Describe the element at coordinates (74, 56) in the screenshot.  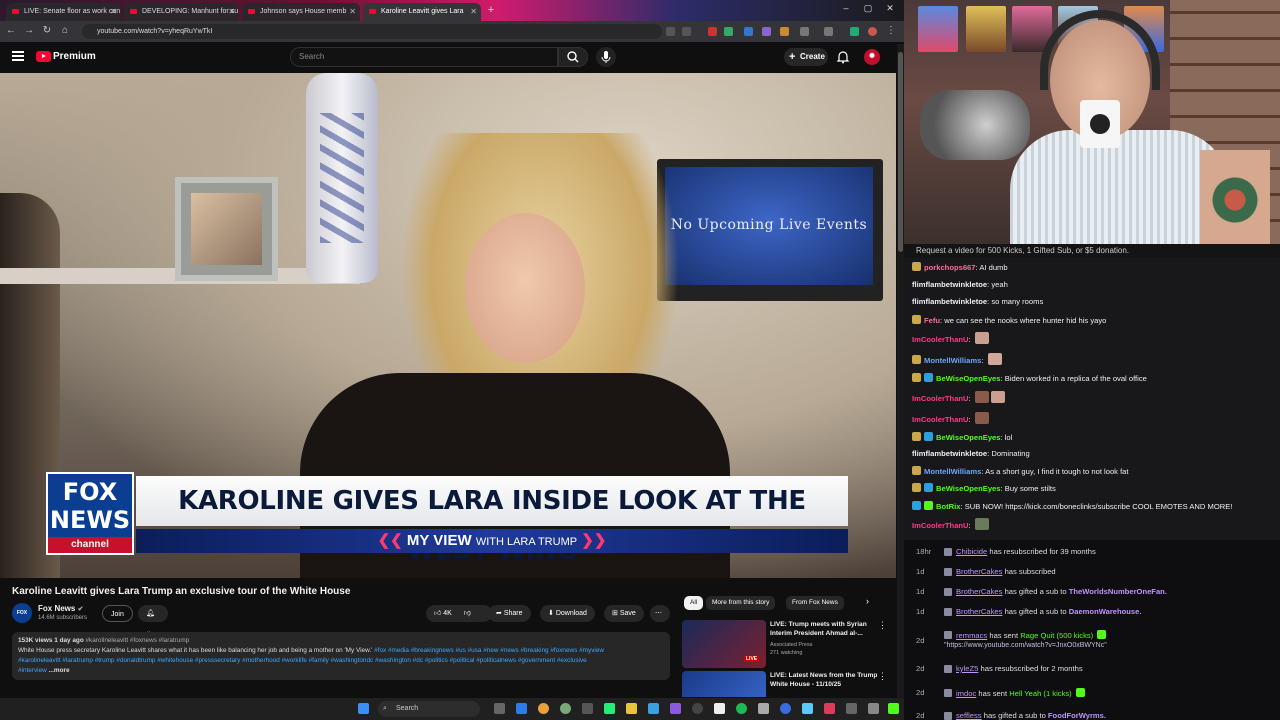
I see `youtube-premium-label: Premium` at that location.